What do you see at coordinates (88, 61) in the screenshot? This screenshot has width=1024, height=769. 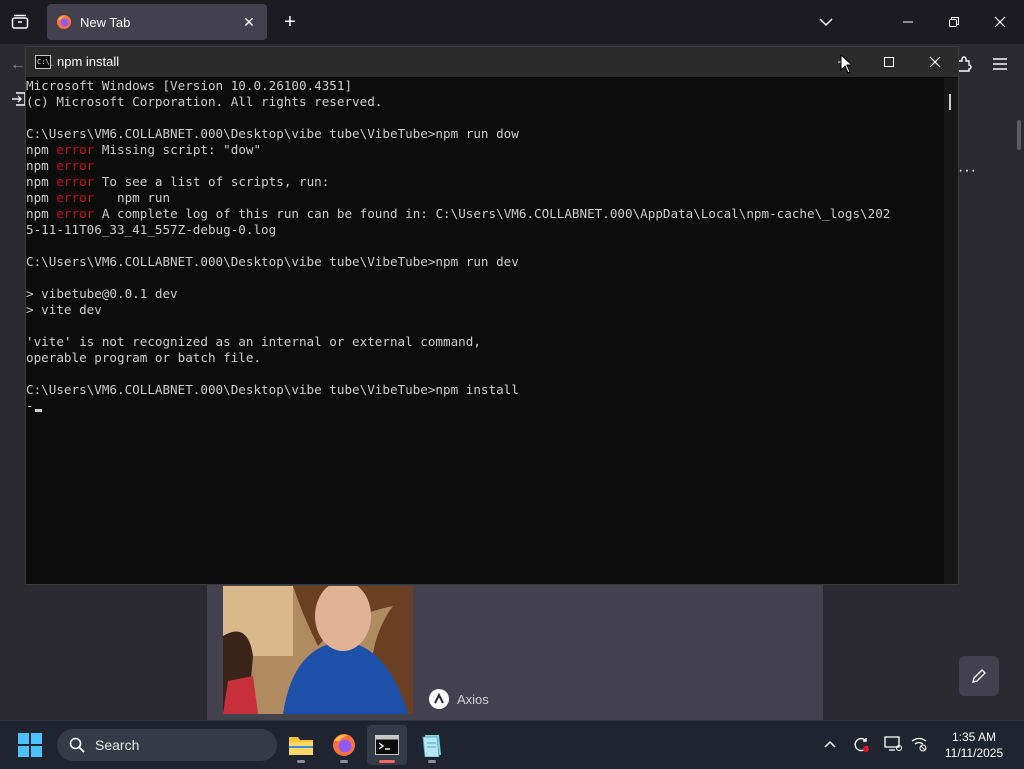 I see `cmd-window-title: npm install` at bounding box center [88, 61].